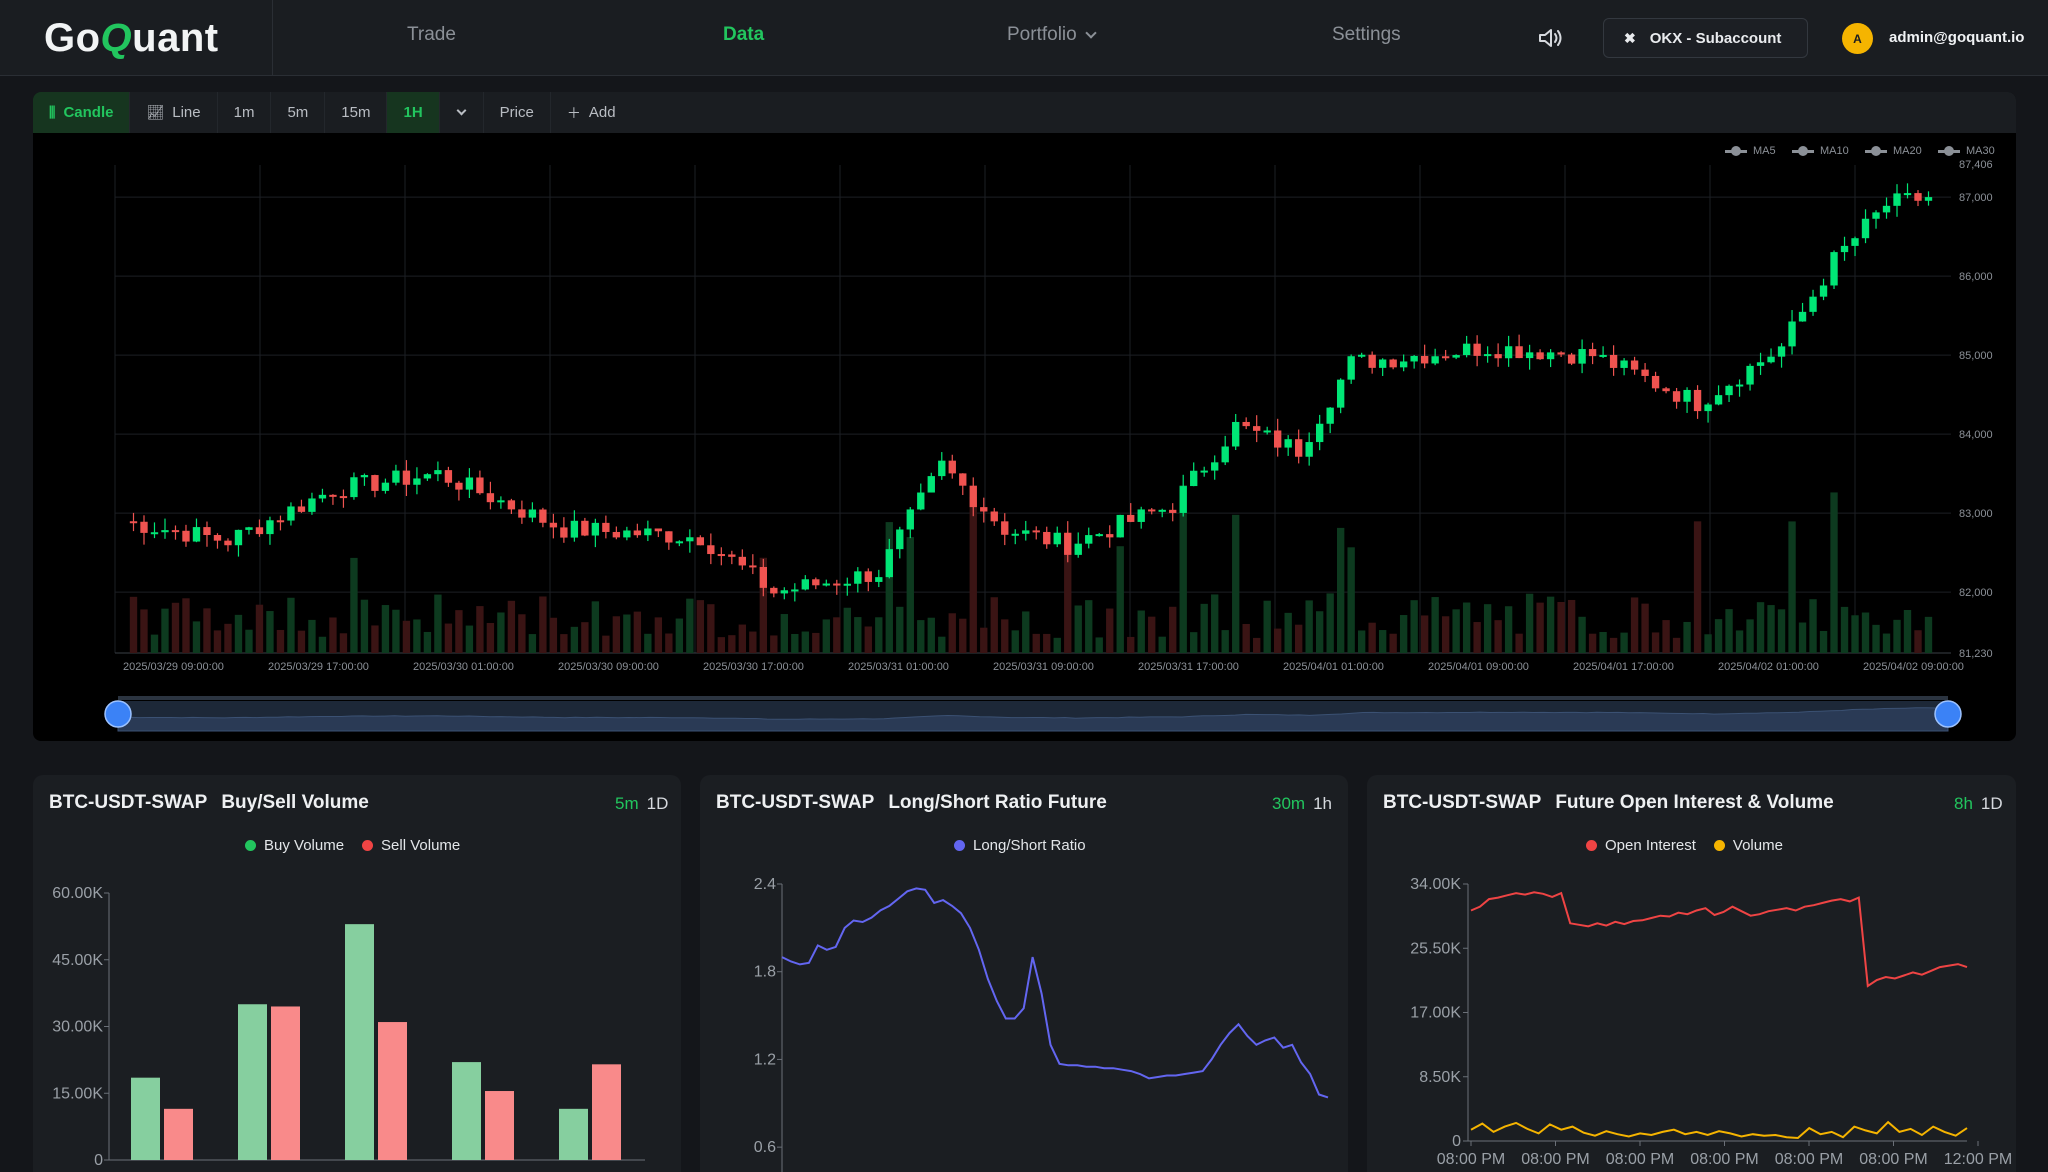 The image size is (2048, 1172). Describe the element at coordinates (1052, 35) in the screenshot. I see `nav-portfolio: Portfolio` at that location.